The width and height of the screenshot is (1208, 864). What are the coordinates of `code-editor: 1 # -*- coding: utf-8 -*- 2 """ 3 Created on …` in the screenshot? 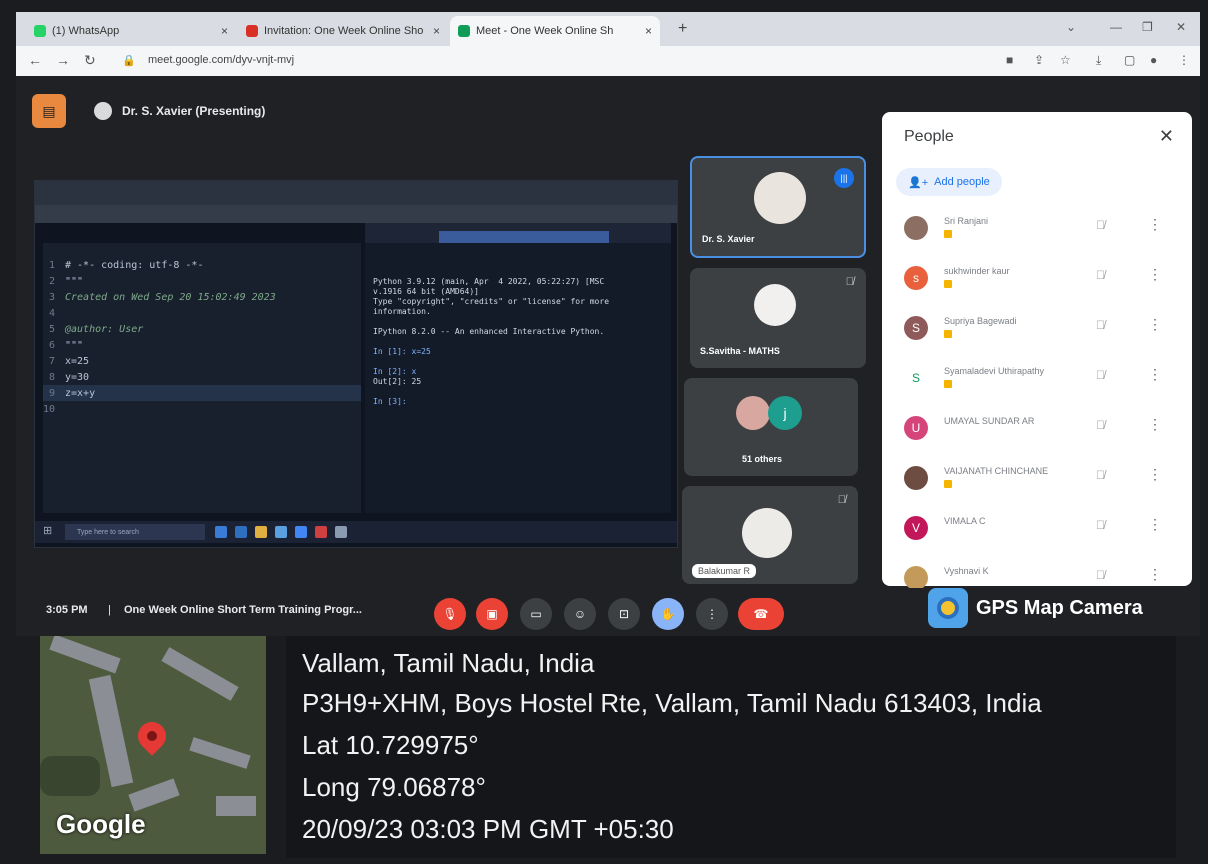 It's located at (202, 378).